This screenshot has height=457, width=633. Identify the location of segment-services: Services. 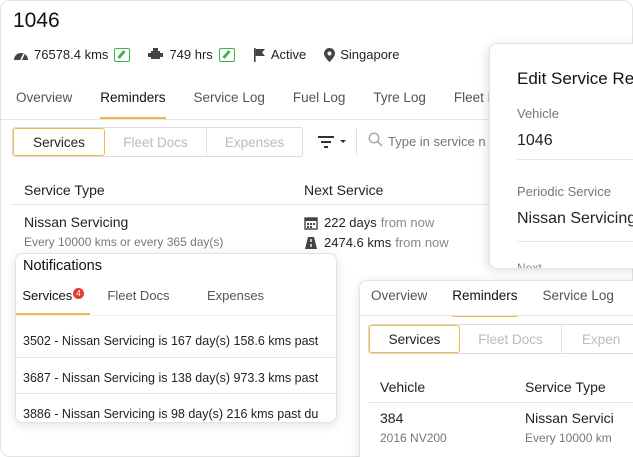
(59, 142).